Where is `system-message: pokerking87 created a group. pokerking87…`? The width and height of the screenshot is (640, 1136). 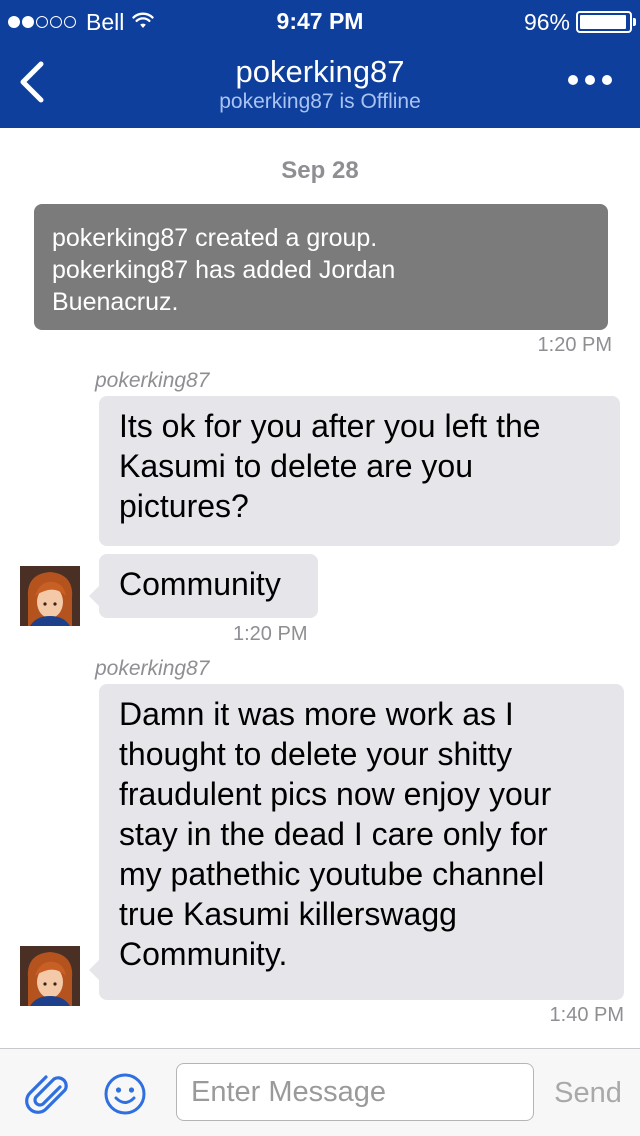 system-message: pokerking87 created a group. pokerking87… is located at coordinates (321, 267).